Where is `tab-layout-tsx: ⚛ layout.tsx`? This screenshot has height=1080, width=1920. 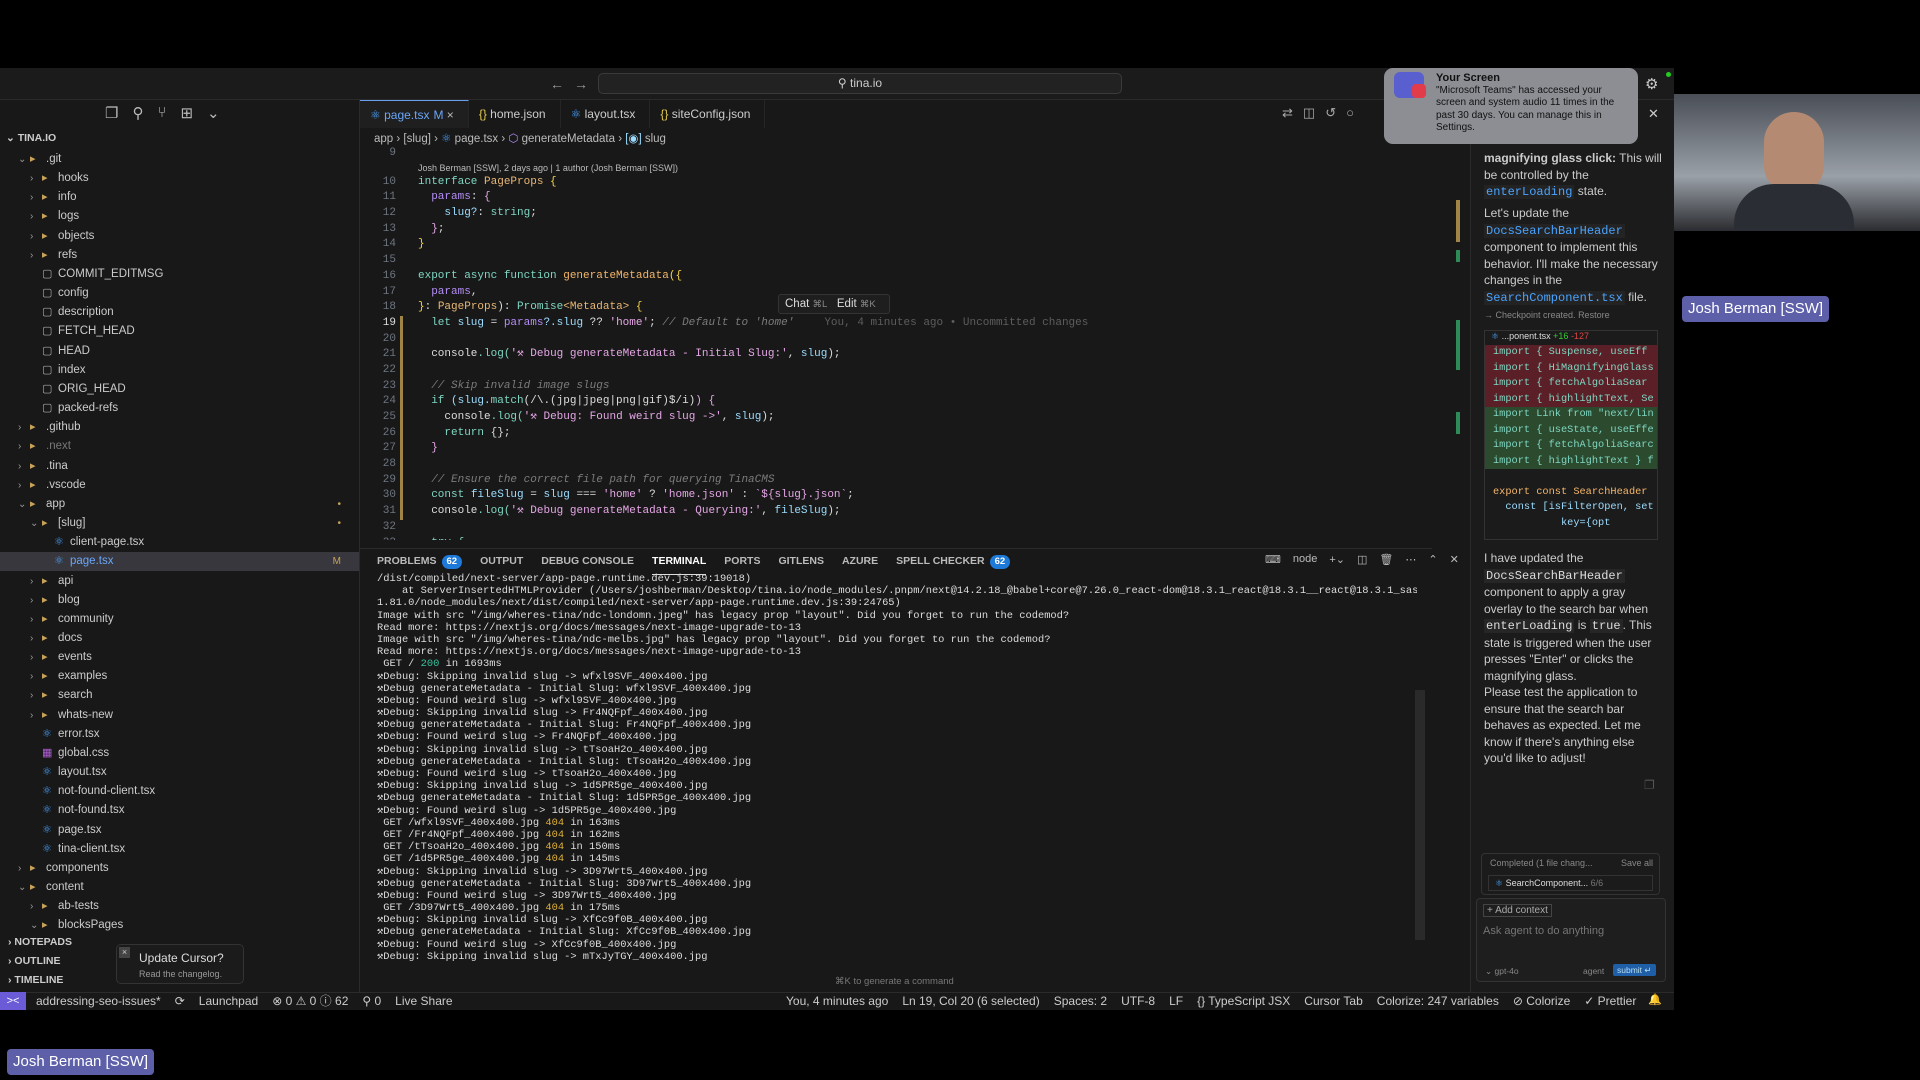
tab-layout-tsx: ⚛ layout.tsx is located at coordinates (606, 114).